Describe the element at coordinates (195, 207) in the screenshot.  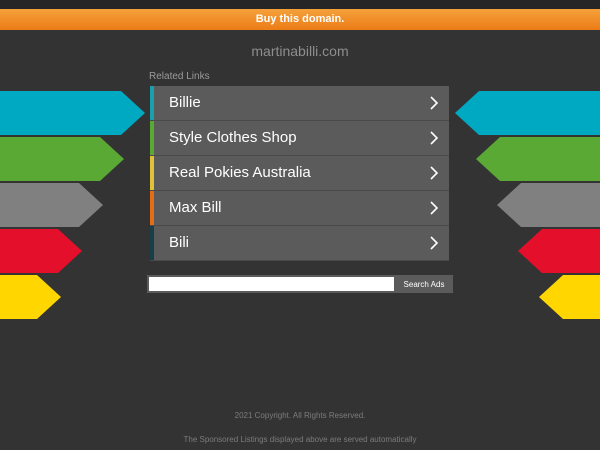
I see `link-label: Max Bill` at that location.